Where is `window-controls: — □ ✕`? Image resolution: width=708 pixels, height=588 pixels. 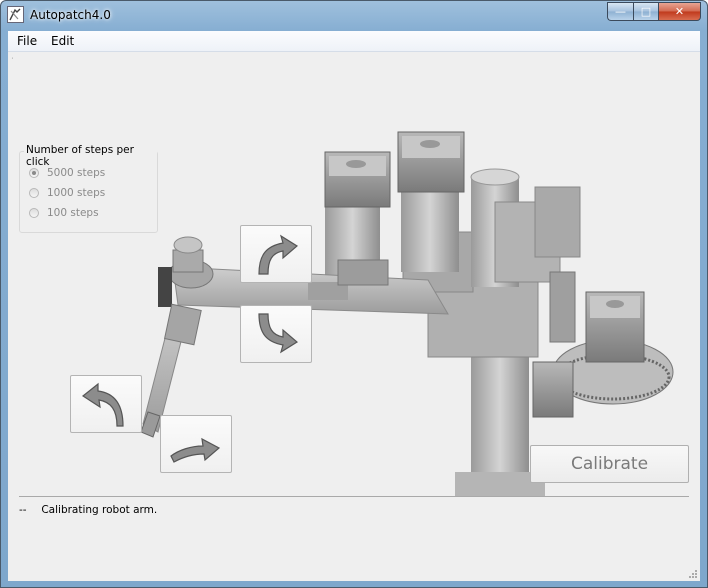 window-controls: — □ ✕ is located at coordinates (654, 11).